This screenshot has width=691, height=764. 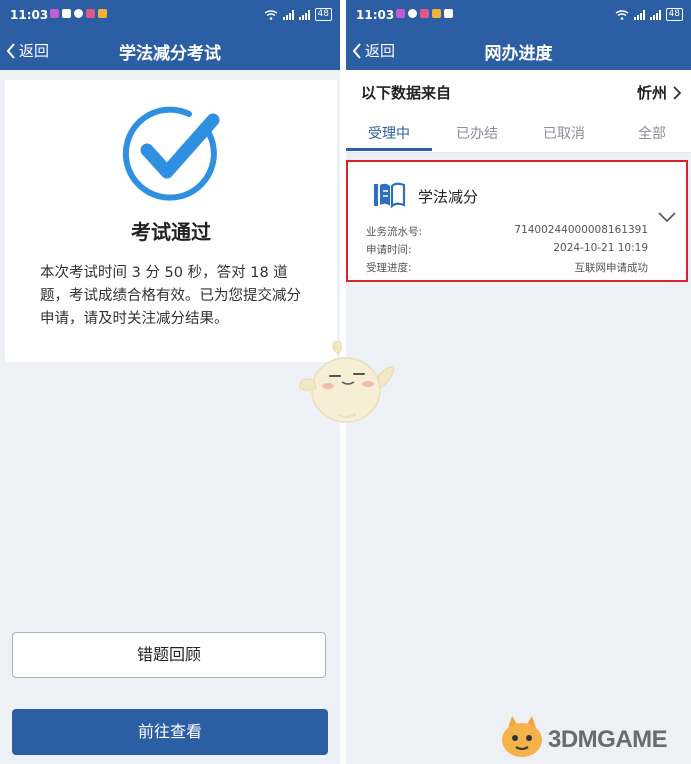 I want to click on tab-cancelled: 已取消, so click(x=564, y=133).